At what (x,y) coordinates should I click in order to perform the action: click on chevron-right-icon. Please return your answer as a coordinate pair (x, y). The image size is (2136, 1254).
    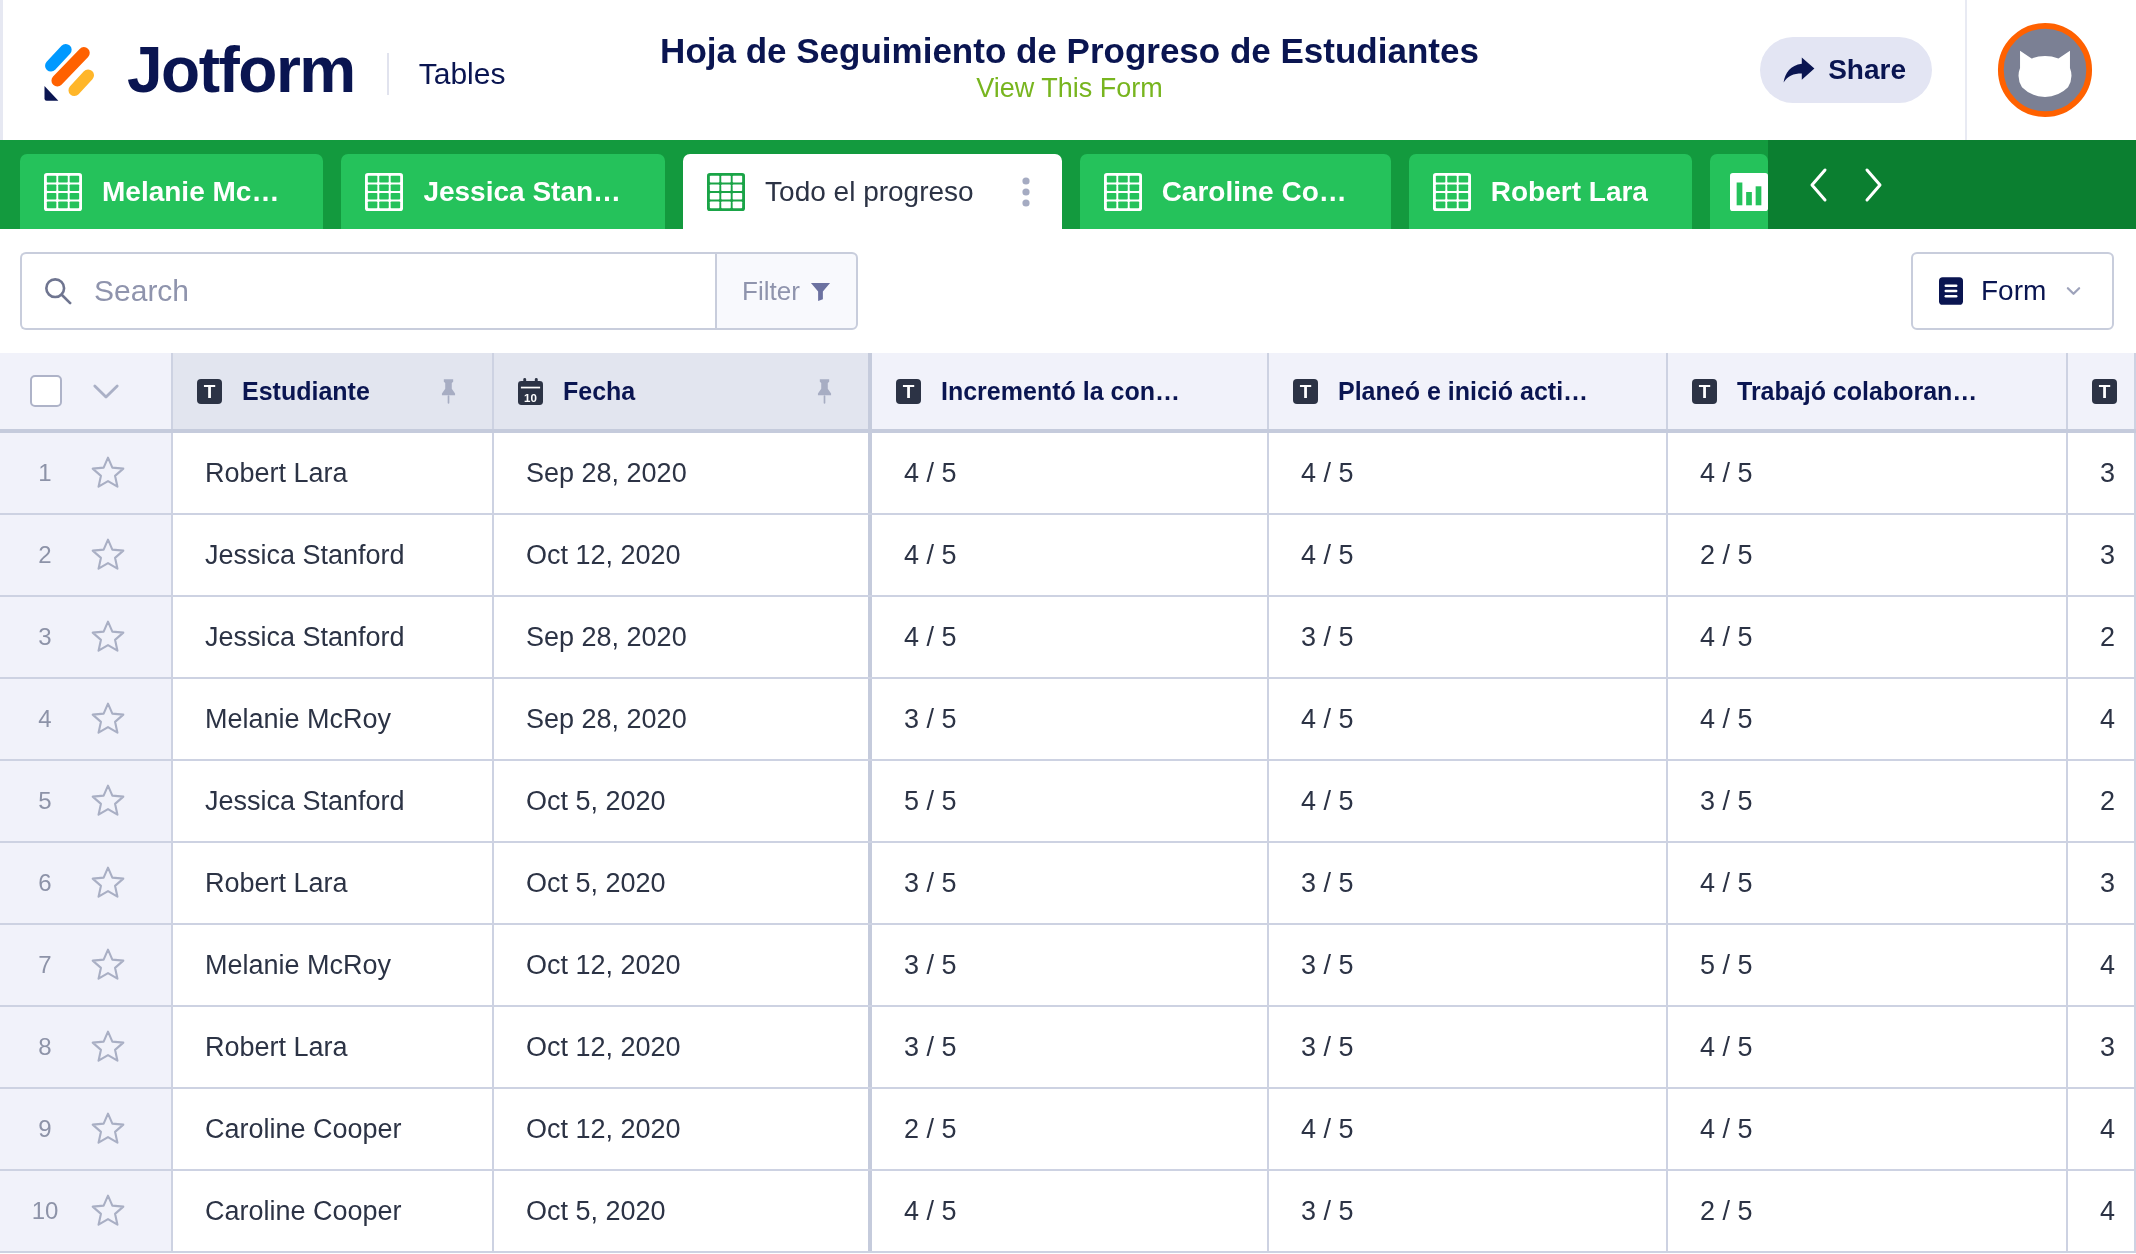
    Looking at the image, I should click on (1873, 184).